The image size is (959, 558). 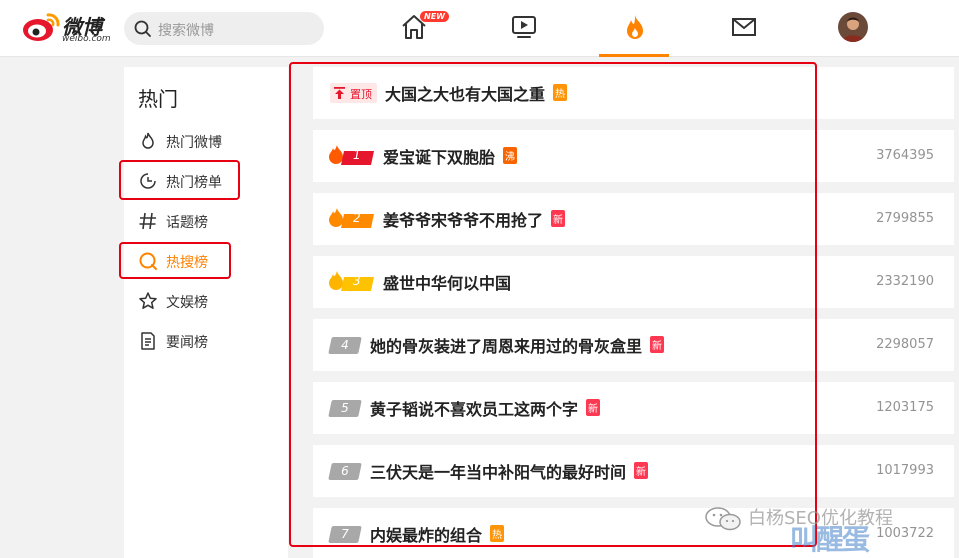 What do you see at coordinates (194, 143) in the screenshot?
I see `sidebar-item-label: 热门微博` at bounding box center [194, 143].